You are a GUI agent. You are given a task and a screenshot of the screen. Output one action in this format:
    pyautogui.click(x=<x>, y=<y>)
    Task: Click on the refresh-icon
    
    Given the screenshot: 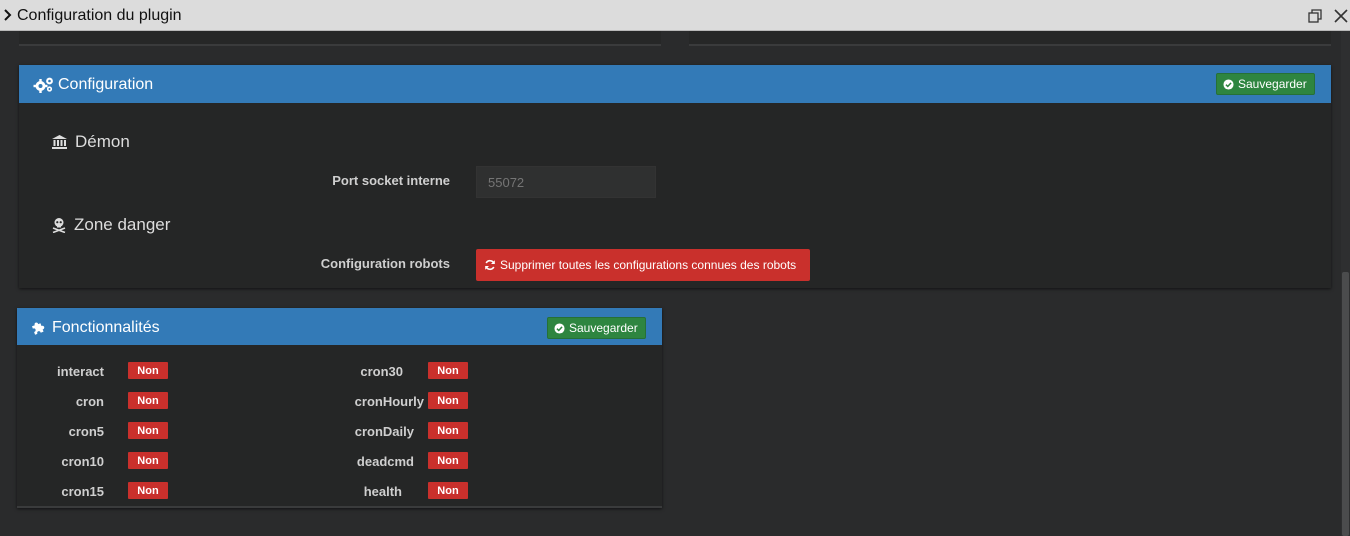 What is the action you would take?
    pyautogui.click(x=490, y=265)
    